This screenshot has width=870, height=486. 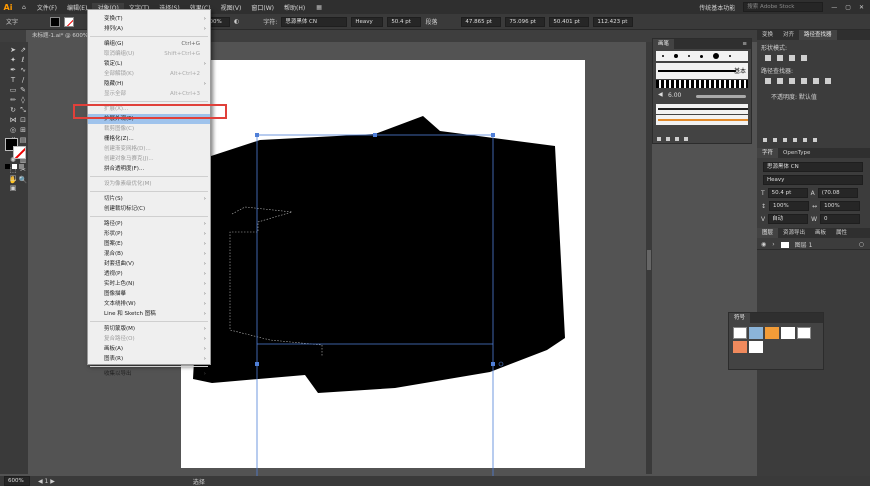 What do you see at coordinates (23, 90) in the screenshot?
I see `paintbrush-icon: ✎` at bounding box center [23, 90].